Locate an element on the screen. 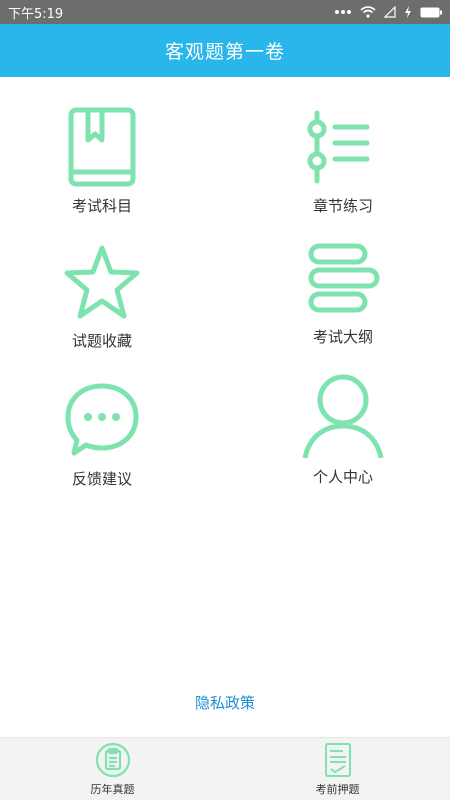 The height and width of the screenshot is (800, 450). app-header: 客观题第一卷 is located at coordinates (225, 50).